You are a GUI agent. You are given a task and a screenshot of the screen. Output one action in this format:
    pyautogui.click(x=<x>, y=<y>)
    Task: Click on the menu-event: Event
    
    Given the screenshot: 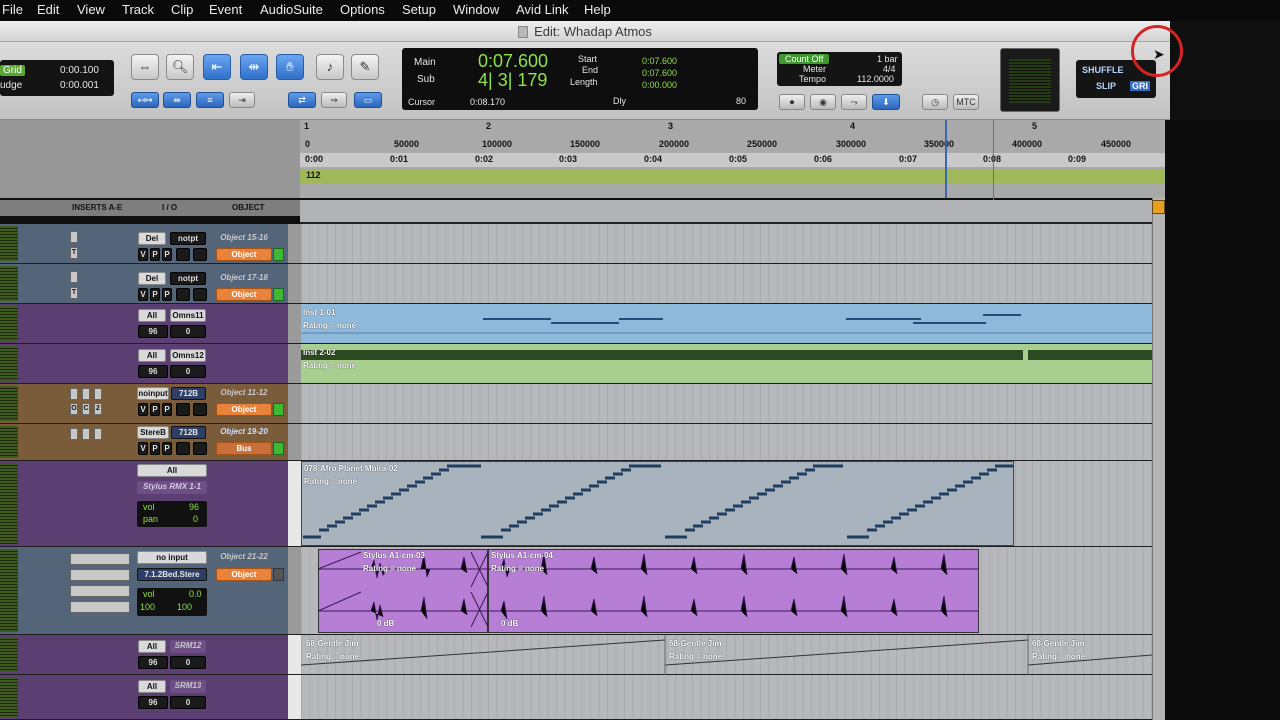 What is the action you would take?
    pyautogui.click(x=225, y=9)
    